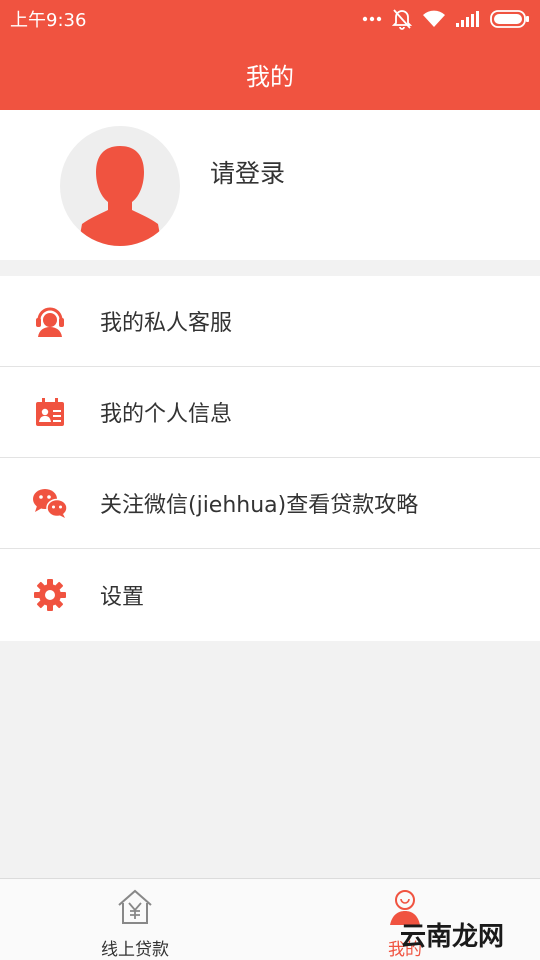  I want to click on menu-item-label: 我的个人信息, so click(166, 414).